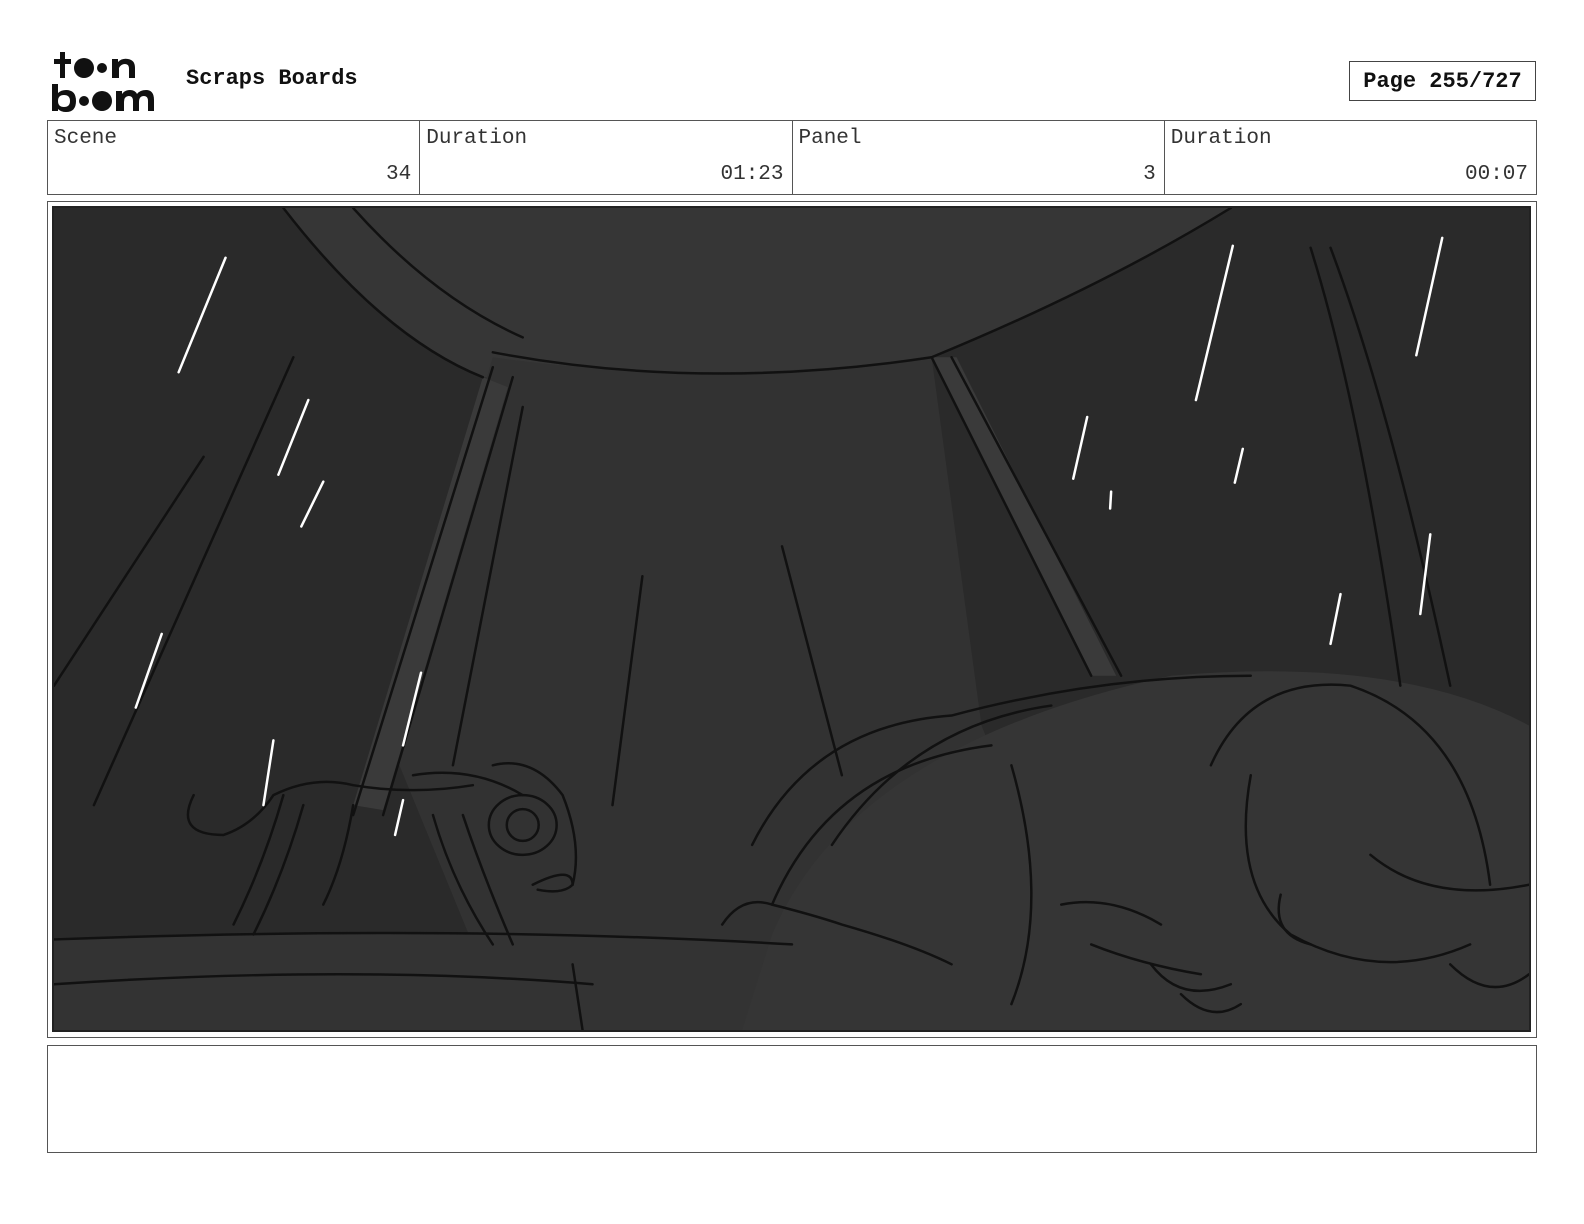 This screenshot has width=1584, height=1224. Describe the element at coordinates (752, 174) in the screenshot. I see `scene-duration-value: 01:23` at that location.